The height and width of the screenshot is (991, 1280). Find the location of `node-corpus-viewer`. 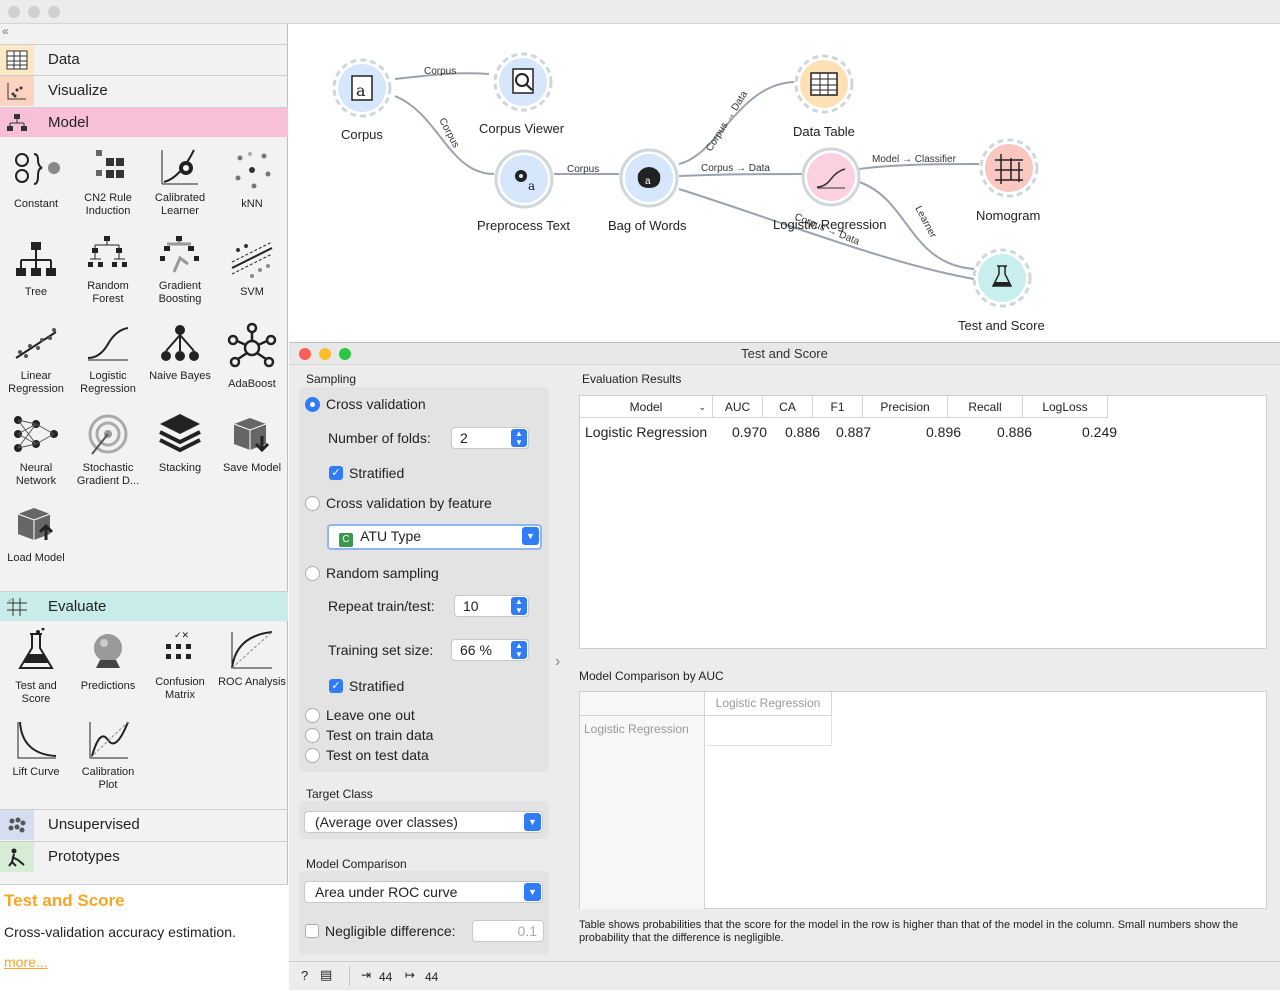

node-corpus-viewer is located at coordinates (523, 82).